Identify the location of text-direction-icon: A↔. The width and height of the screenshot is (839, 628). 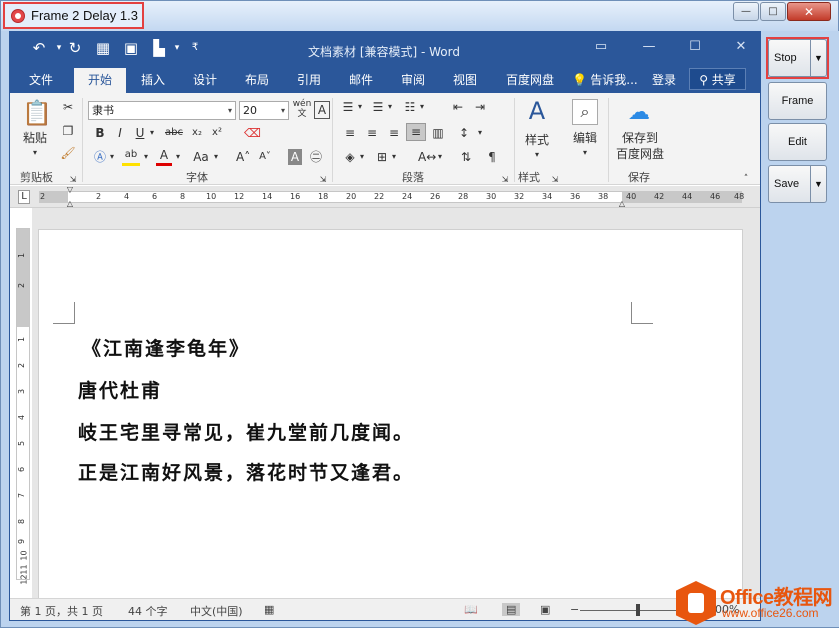
(427, 157).